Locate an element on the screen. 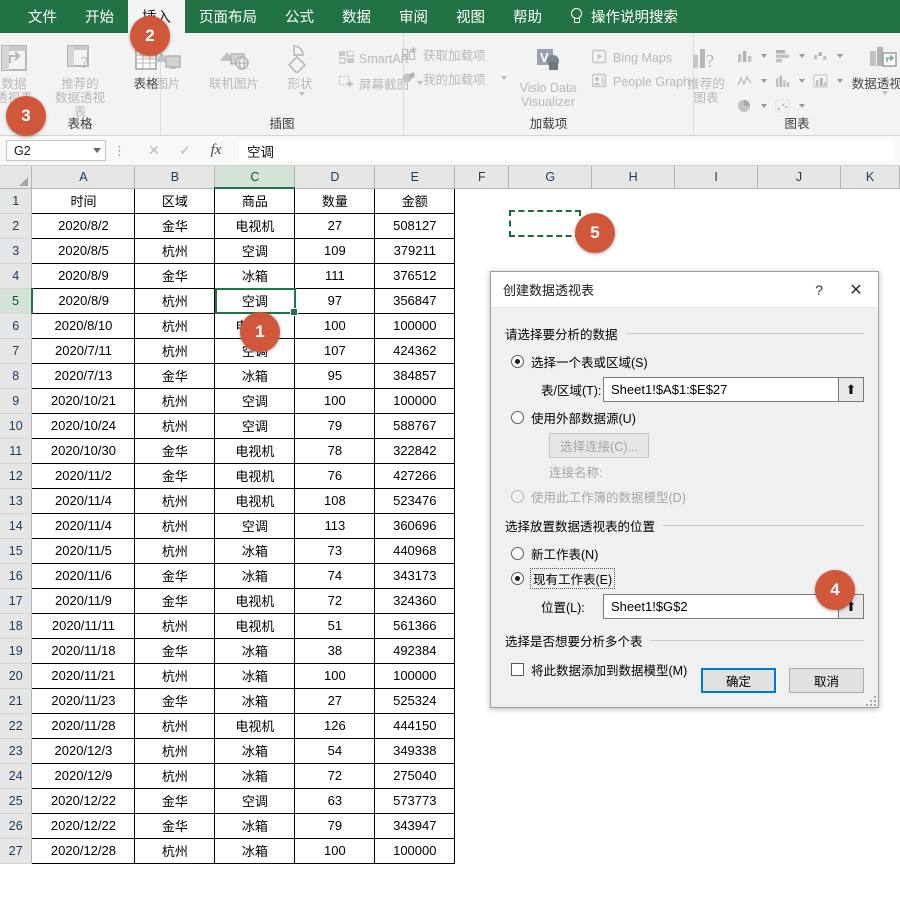 Image resolution: width=900 pixels, height=907 pixels. cell-d10: 79 is located at coordinates (335, 425).